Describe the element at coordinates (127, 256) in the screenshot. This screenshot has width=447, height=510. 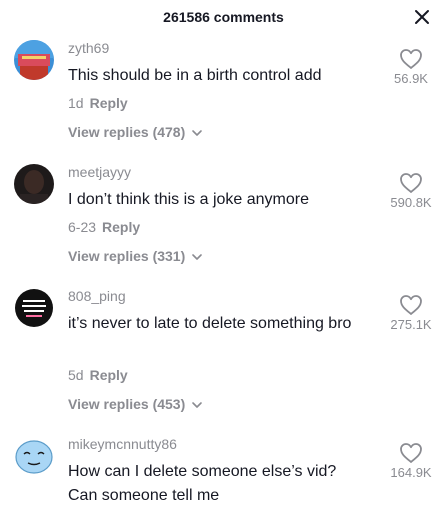
I see `view-replies-label: View replies (331)` at that location.